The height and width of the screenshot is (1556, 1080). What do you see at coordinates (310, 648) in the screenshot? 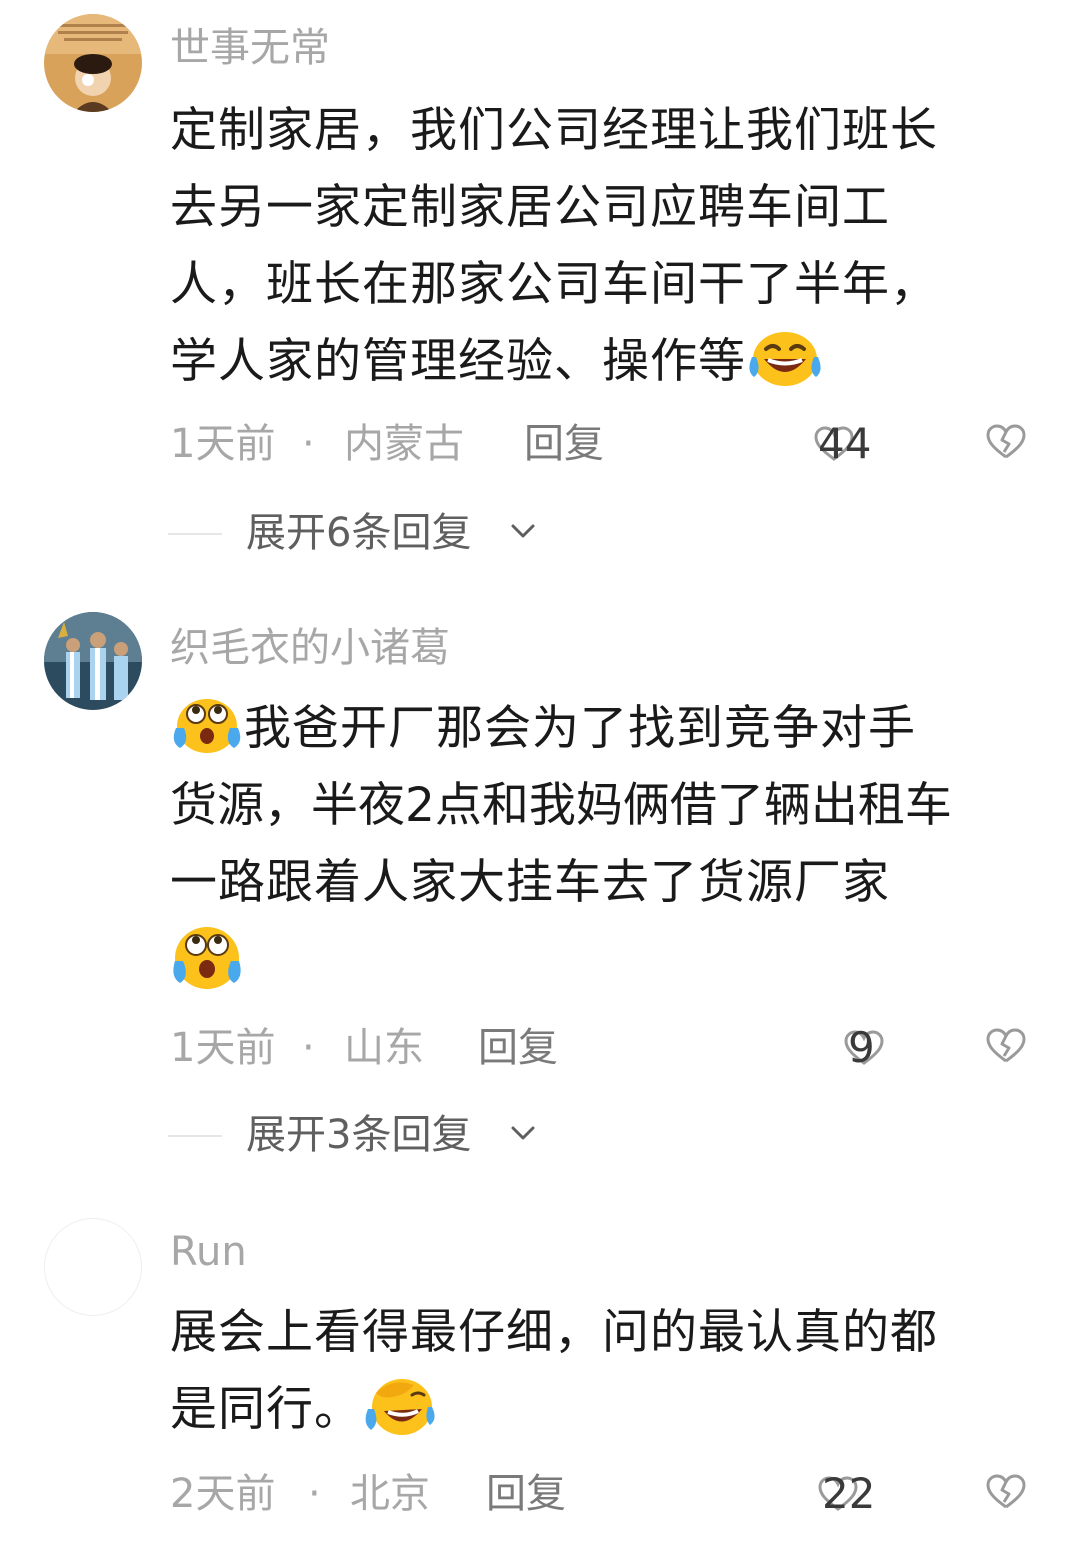
I see `username: 织毛衣的小诸葛` at bounding box center [310, 648].